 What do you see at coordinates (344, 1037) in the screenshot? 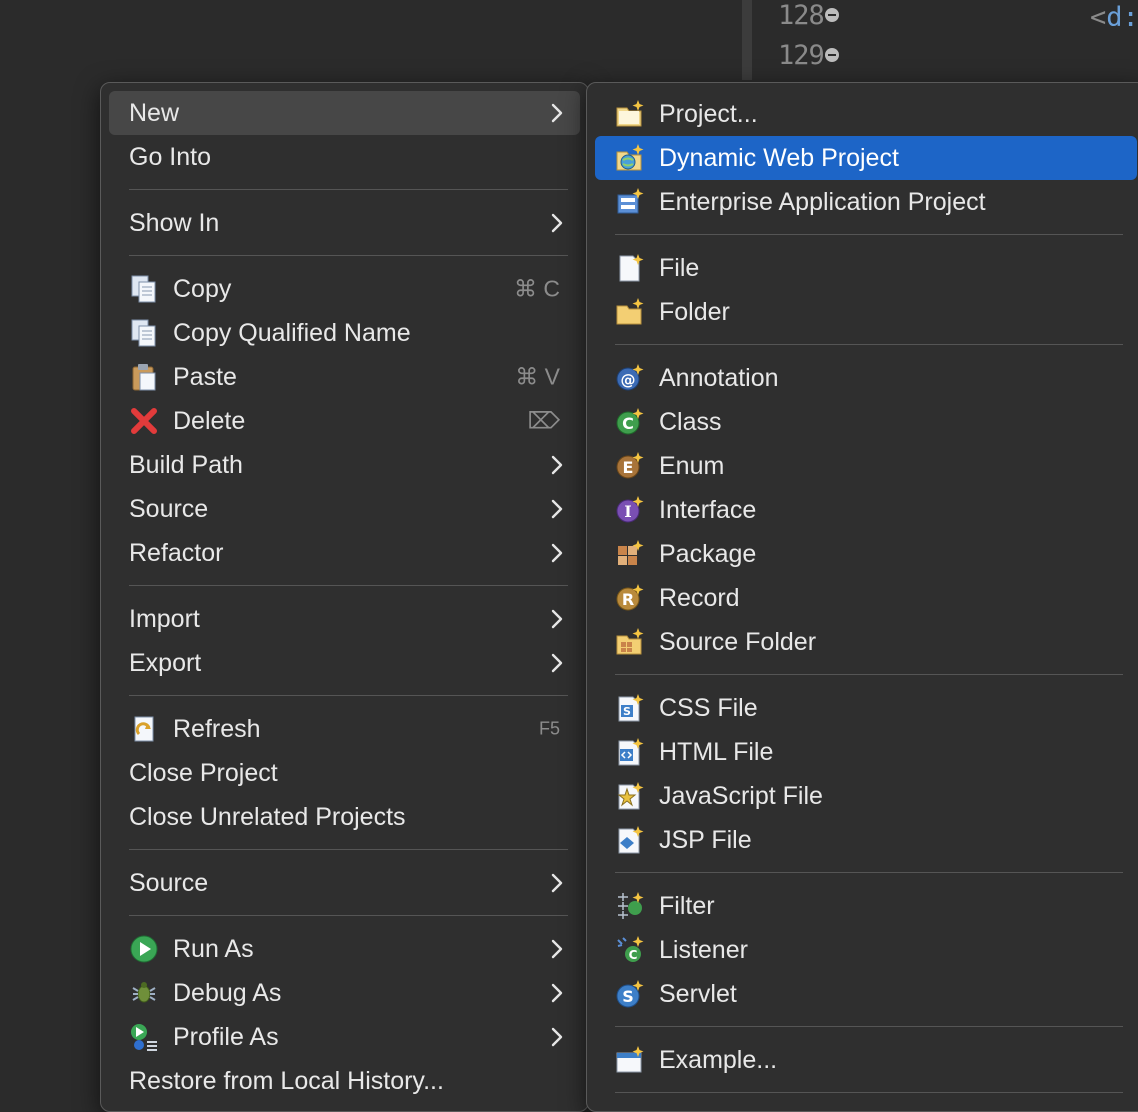
I see `menu-item-profile-as: Profile As` at bounding box center [344, 1037].